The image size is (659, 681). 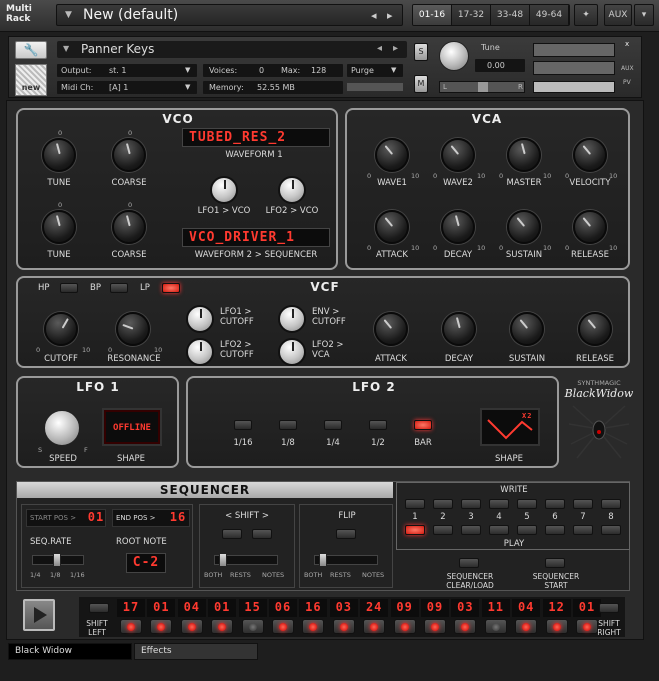 What do you see at coordinates (127, 70) in the screenshot?
I see `output-field: Output: st. 1 ▼` at bounding box center [127, 70].